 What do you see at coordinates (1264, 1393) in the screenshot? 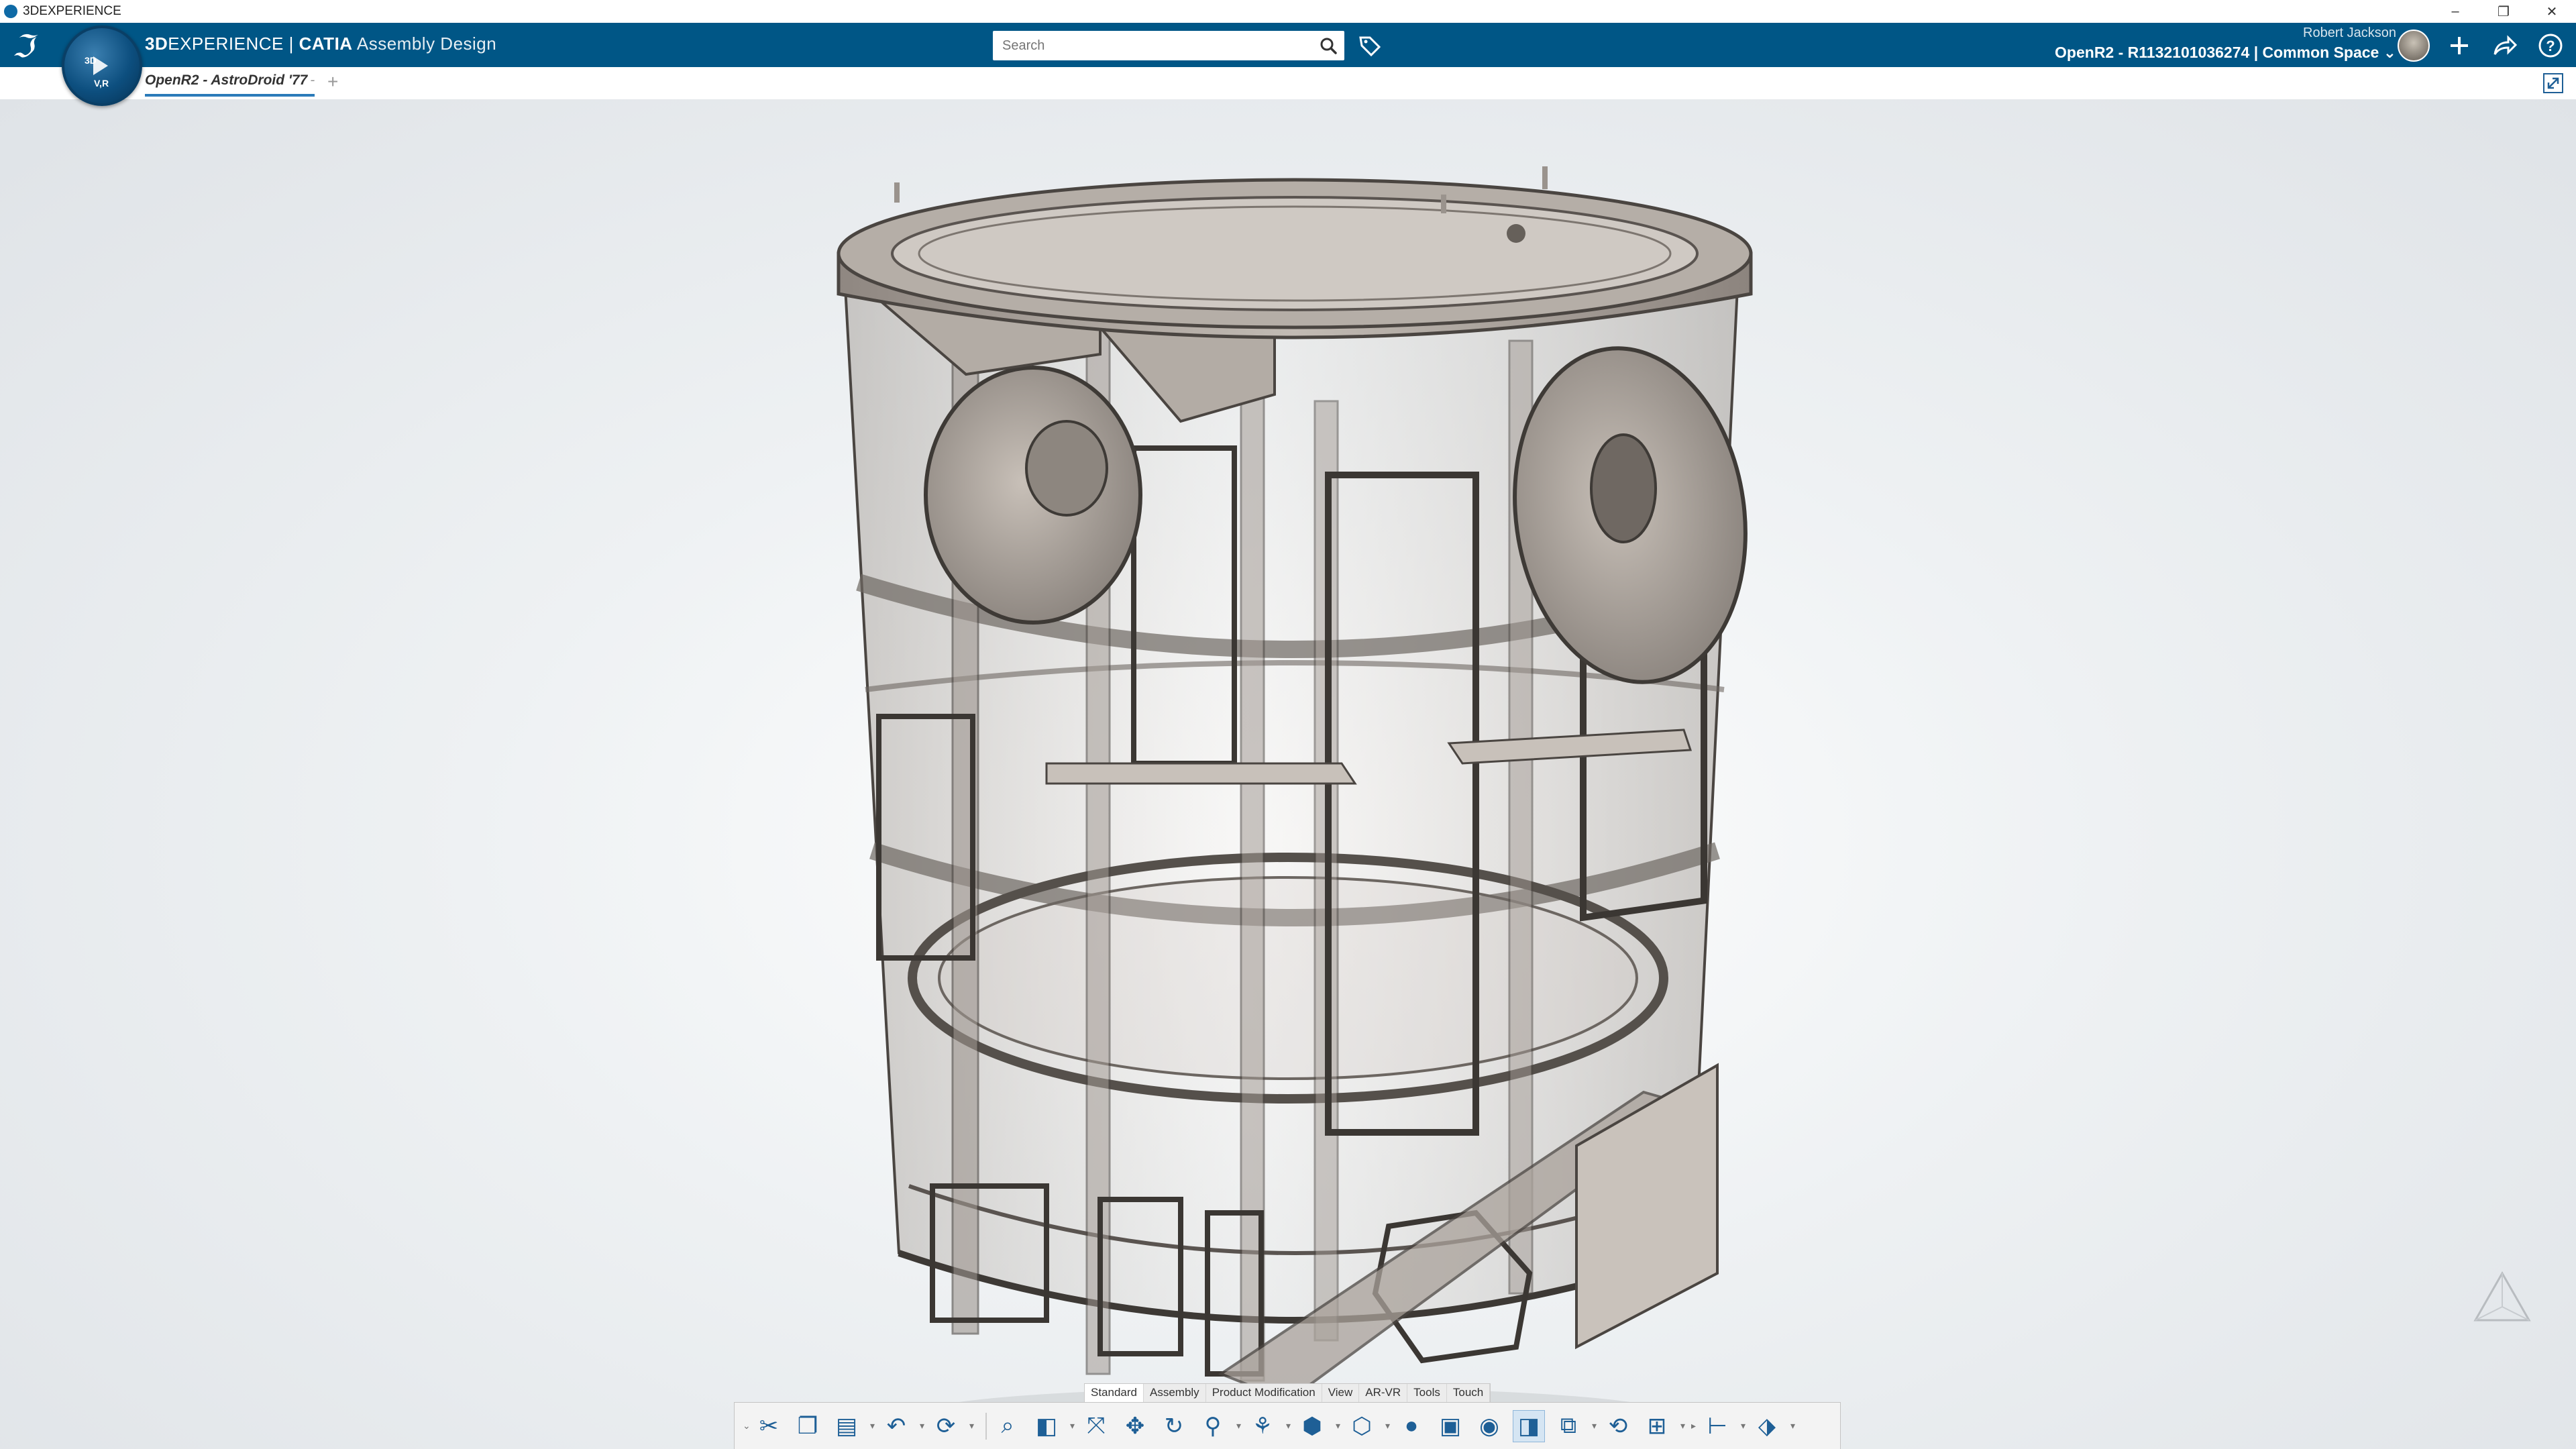
I see `tab-product-modification: Product Modification` at bounding box center [1264, 1393].